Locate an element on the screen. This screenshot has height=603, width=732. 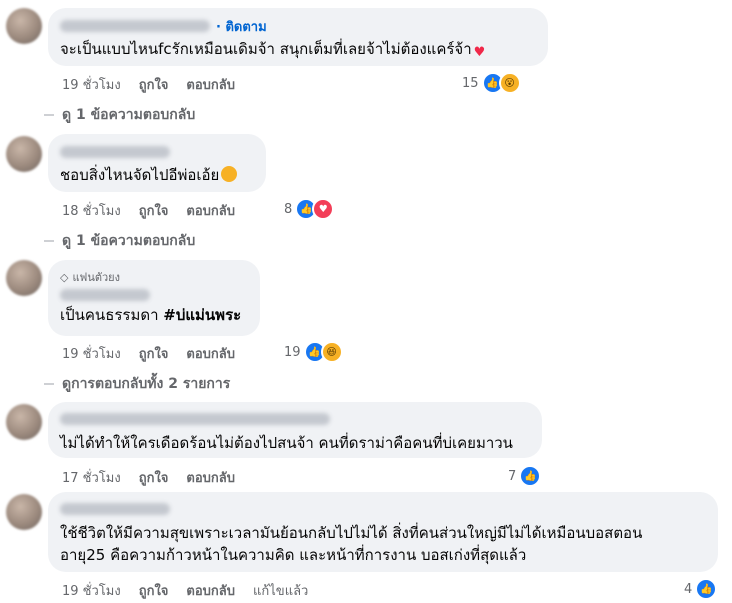
comment-bubble: ◇ แฟนตัวยง เป็นคนธรรมดา #บ่แม่นพระ is located at coordinates (154, 298).